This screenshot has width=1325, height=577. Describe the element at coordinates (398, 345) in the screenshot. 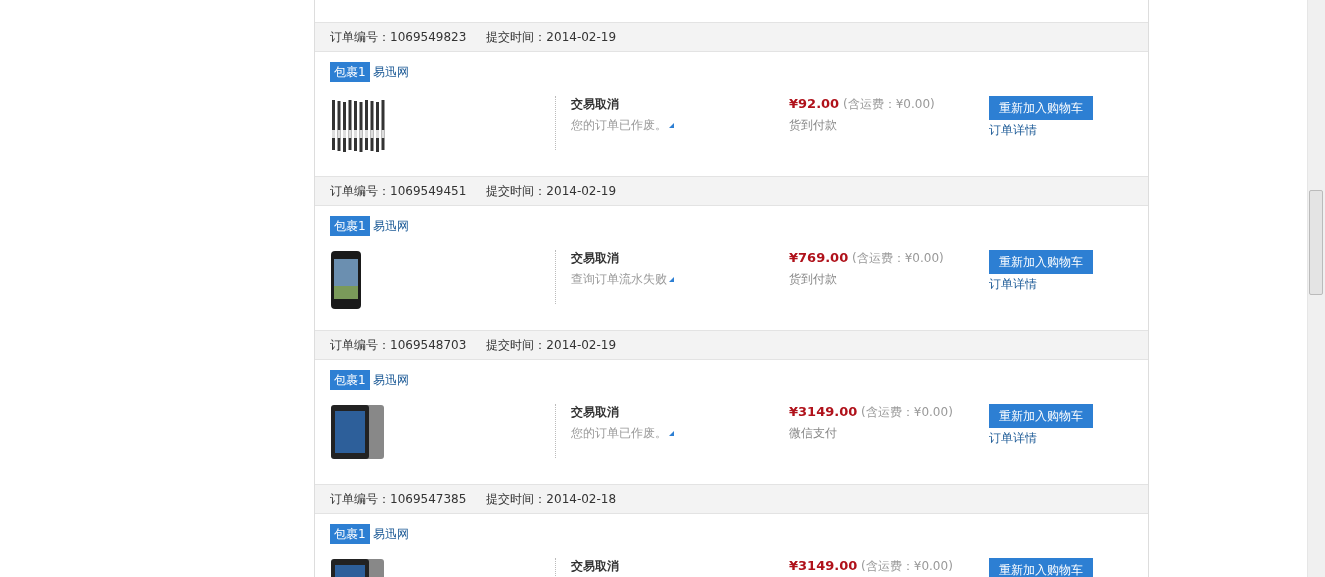

I see `order-number: 订单编号：1069548703` at that location.